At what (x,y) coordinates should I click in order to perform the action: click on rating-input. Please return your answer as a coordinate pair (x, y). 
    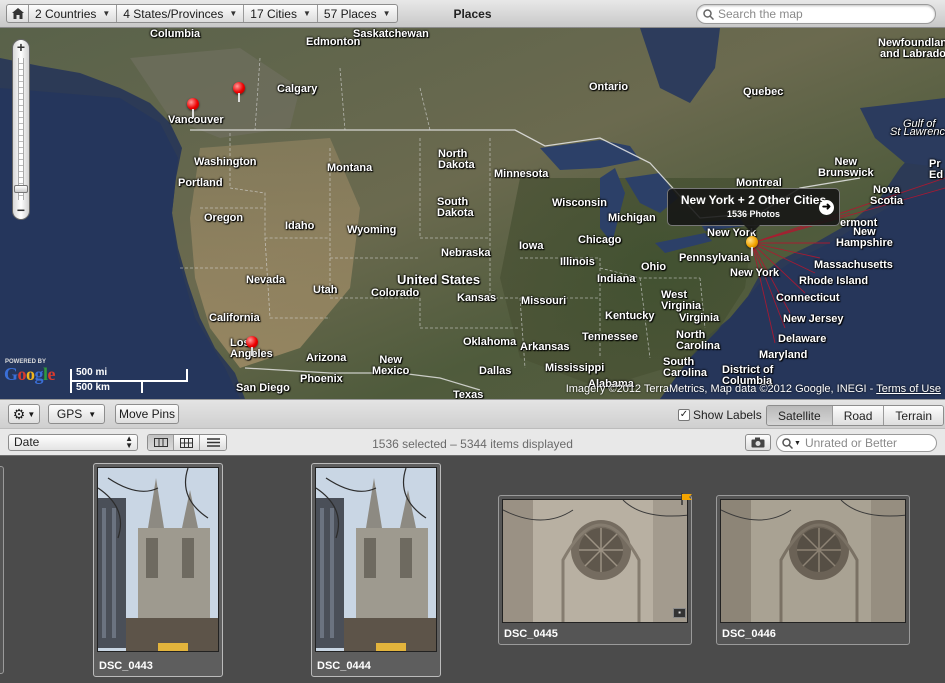
    Looking at the image, I should click on (869, 443).